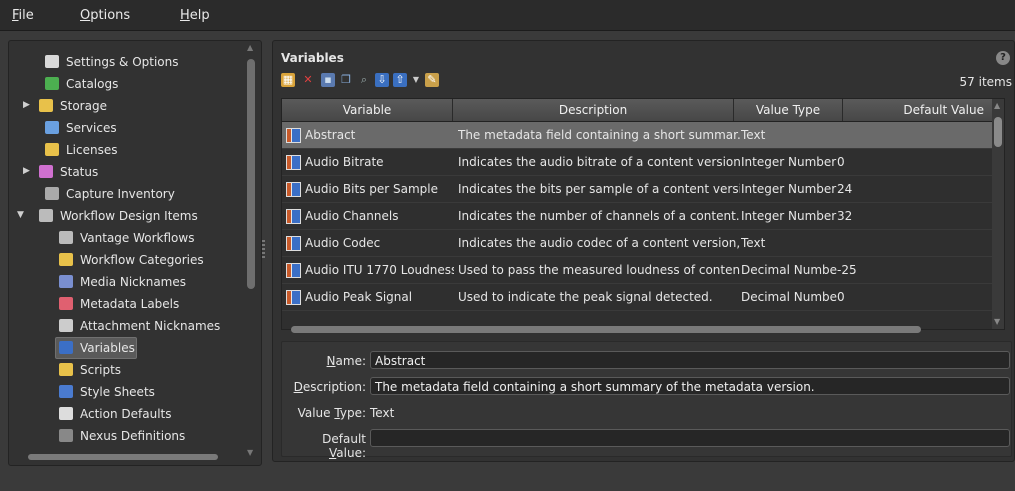 The image size is (1015, 491). I want to click on variable-name: Audio Bits per Sample, so click(372, 189).